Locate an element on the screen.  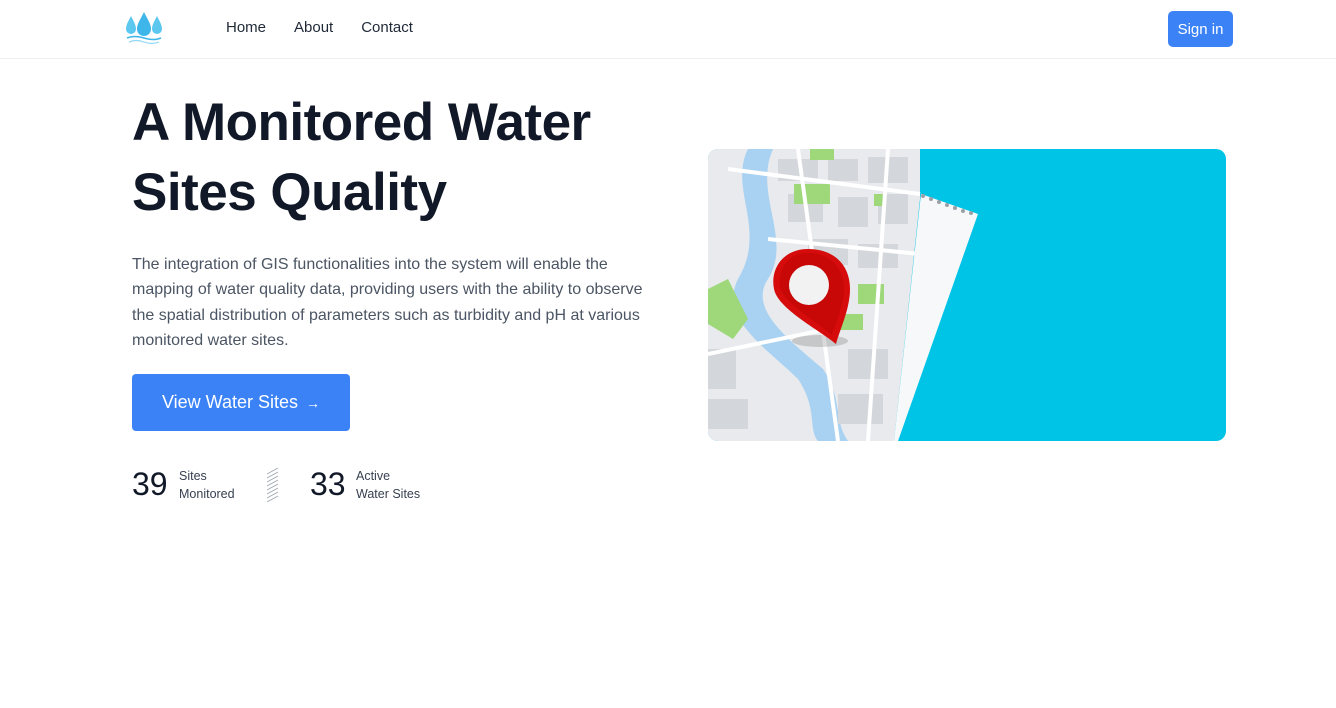
sign-in-button: Sign in is located at coordinates (1200, 29).